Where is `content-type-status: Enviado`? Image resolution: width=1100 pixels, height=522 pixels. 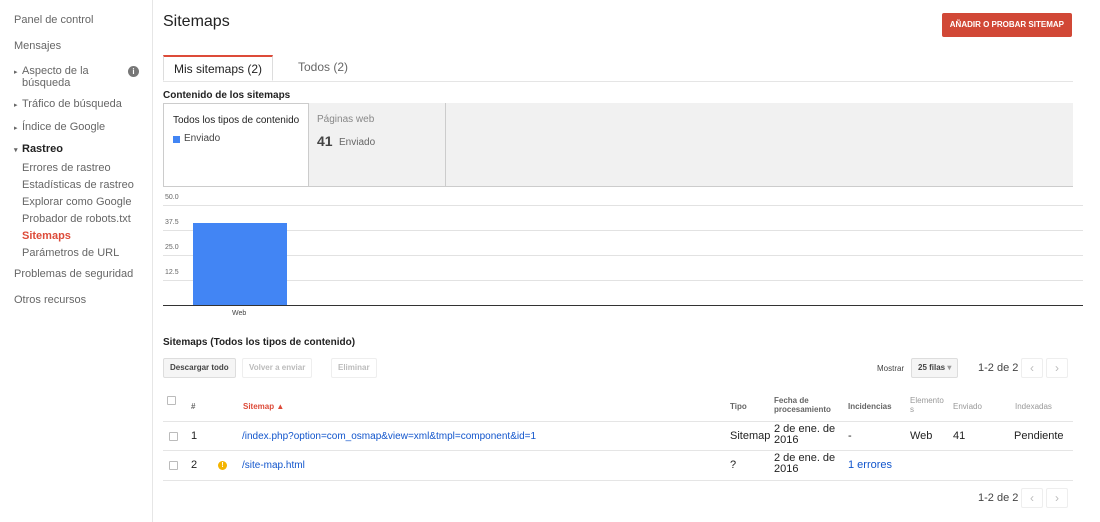 content-type-status: Enviado is located at coordinates (357, 142).